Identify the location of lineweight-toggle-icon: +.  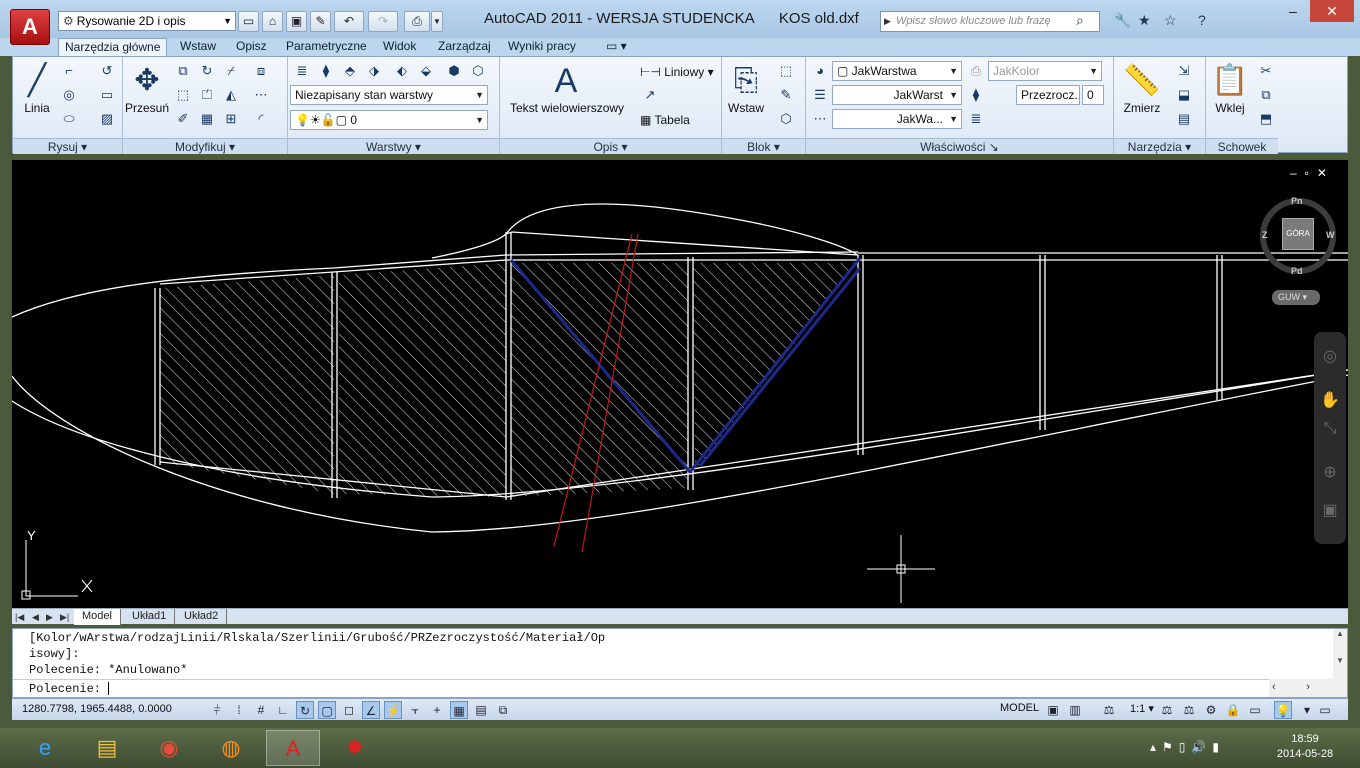
(437, 710).